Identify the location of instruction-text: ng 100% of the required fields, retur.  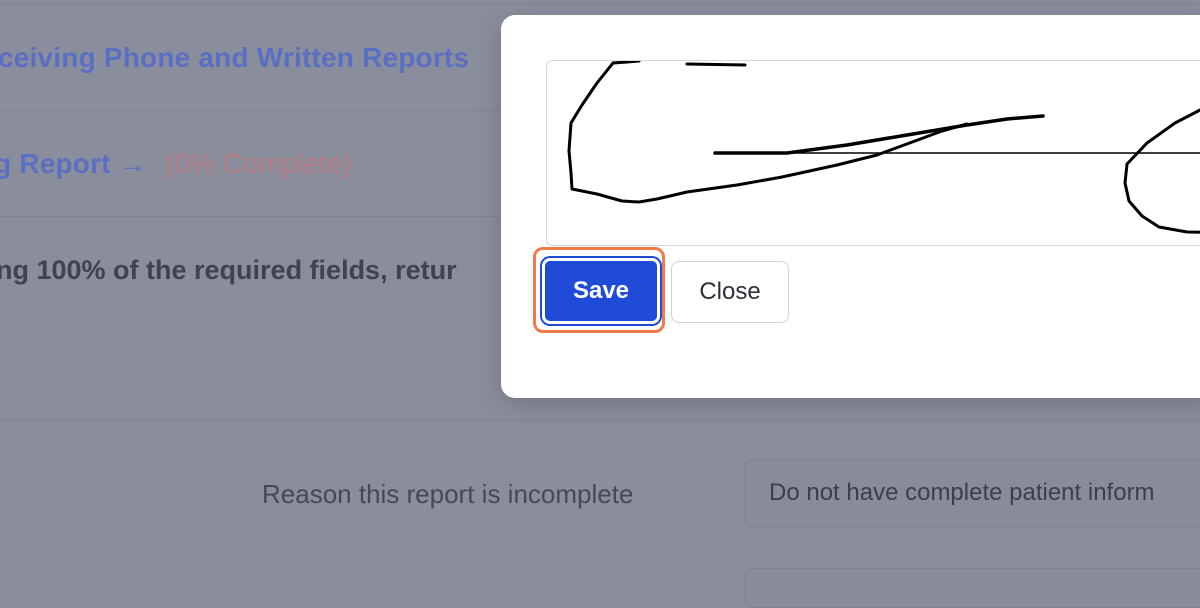
(228, 270).